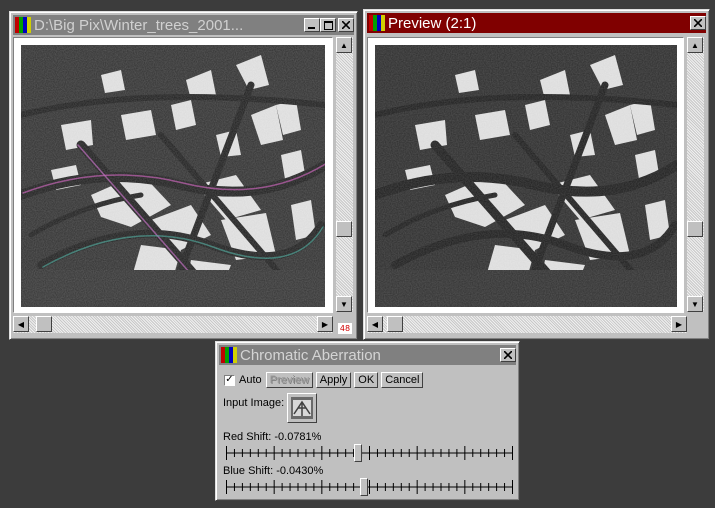  Describe the element at coordinates (289, 380) in the screenshot. I see `preview-button: Preview` at that location.